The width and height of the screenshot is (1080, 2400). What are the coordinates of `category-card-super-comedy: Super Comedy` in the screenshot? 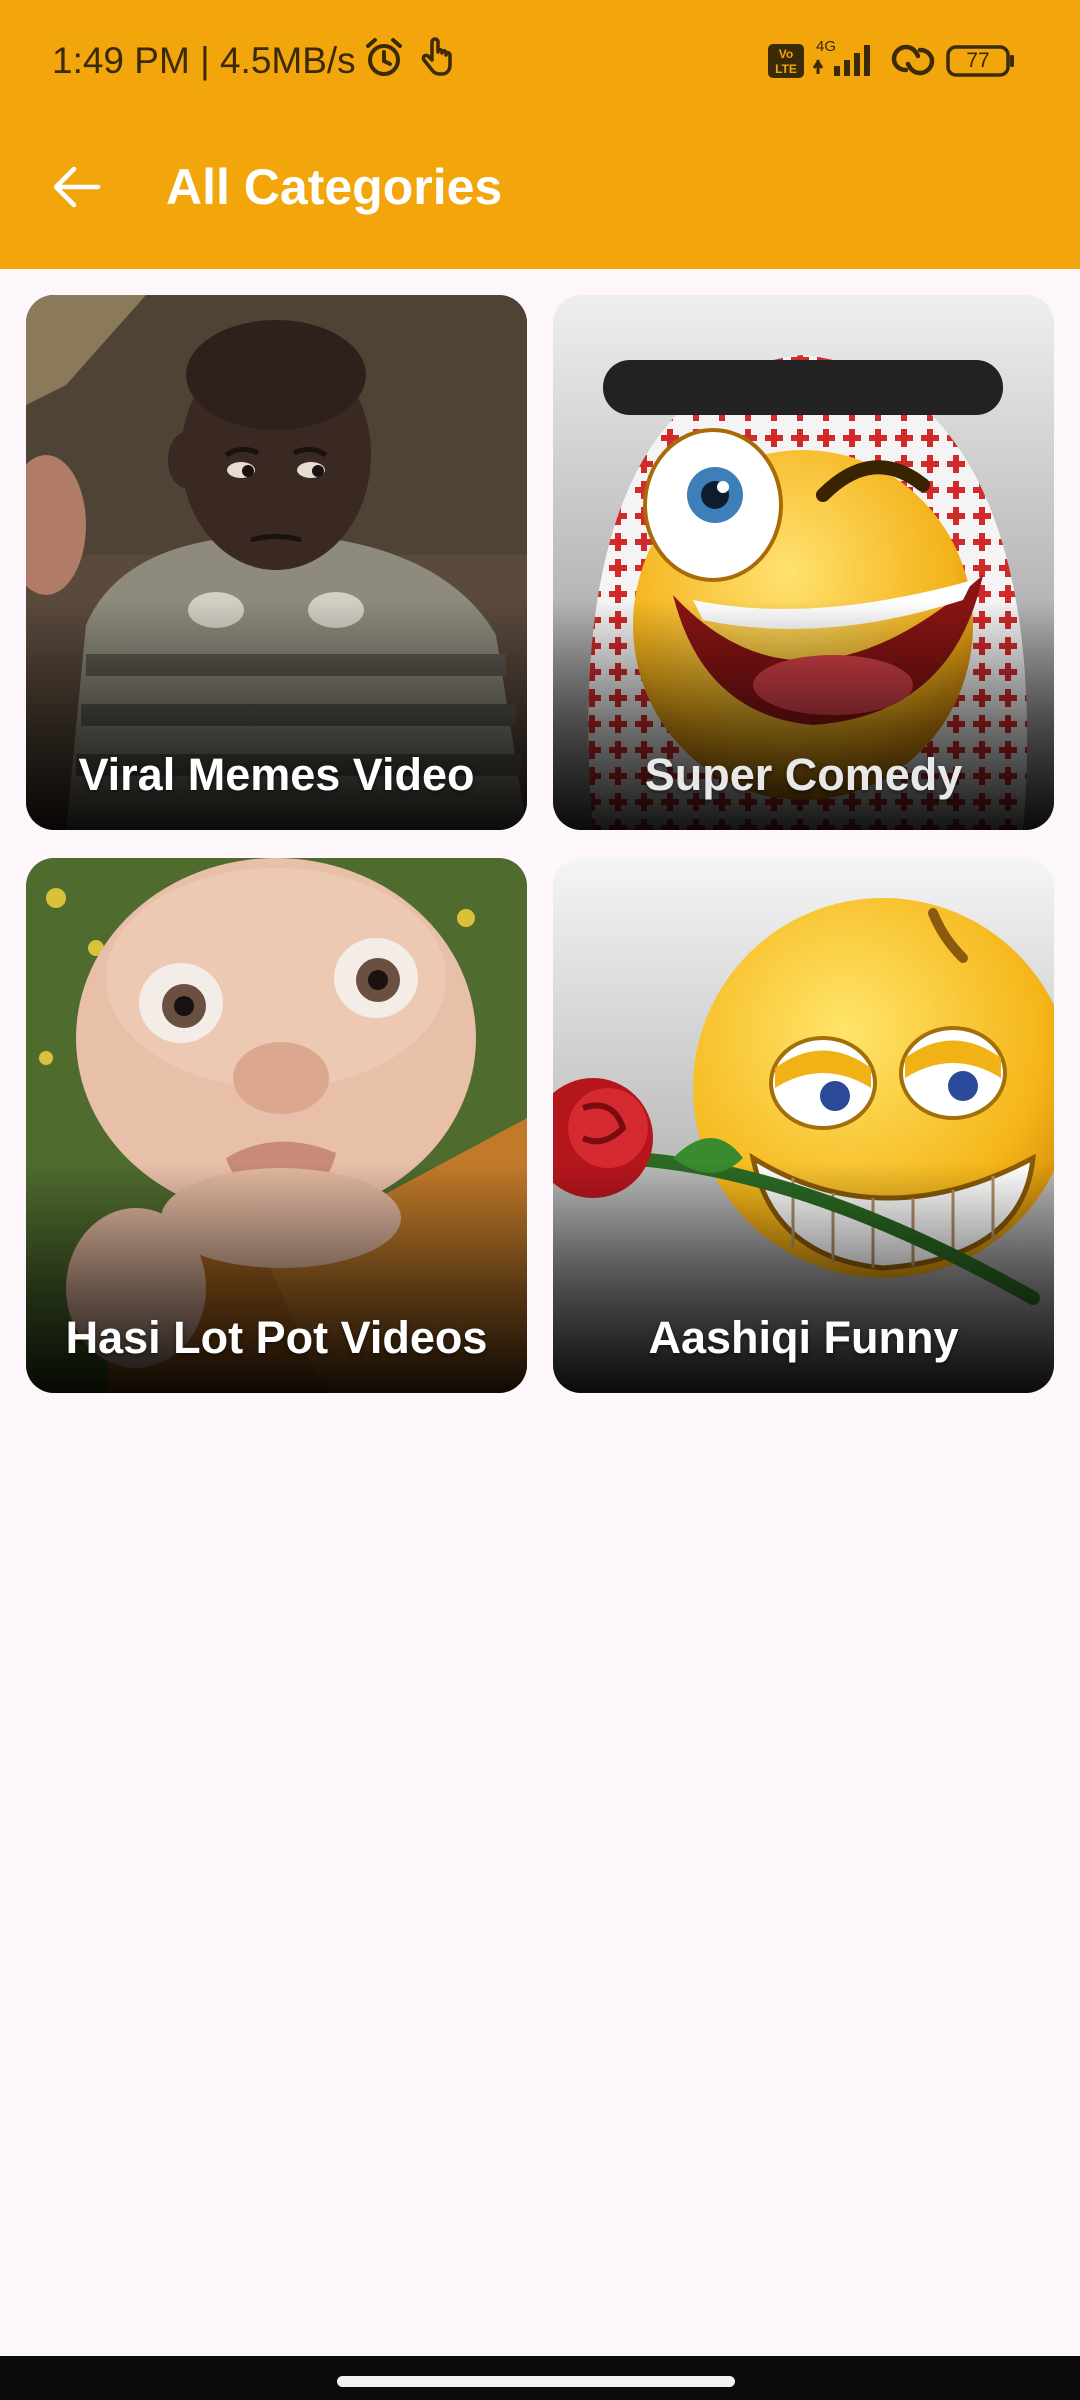 It's located at (803, 562).